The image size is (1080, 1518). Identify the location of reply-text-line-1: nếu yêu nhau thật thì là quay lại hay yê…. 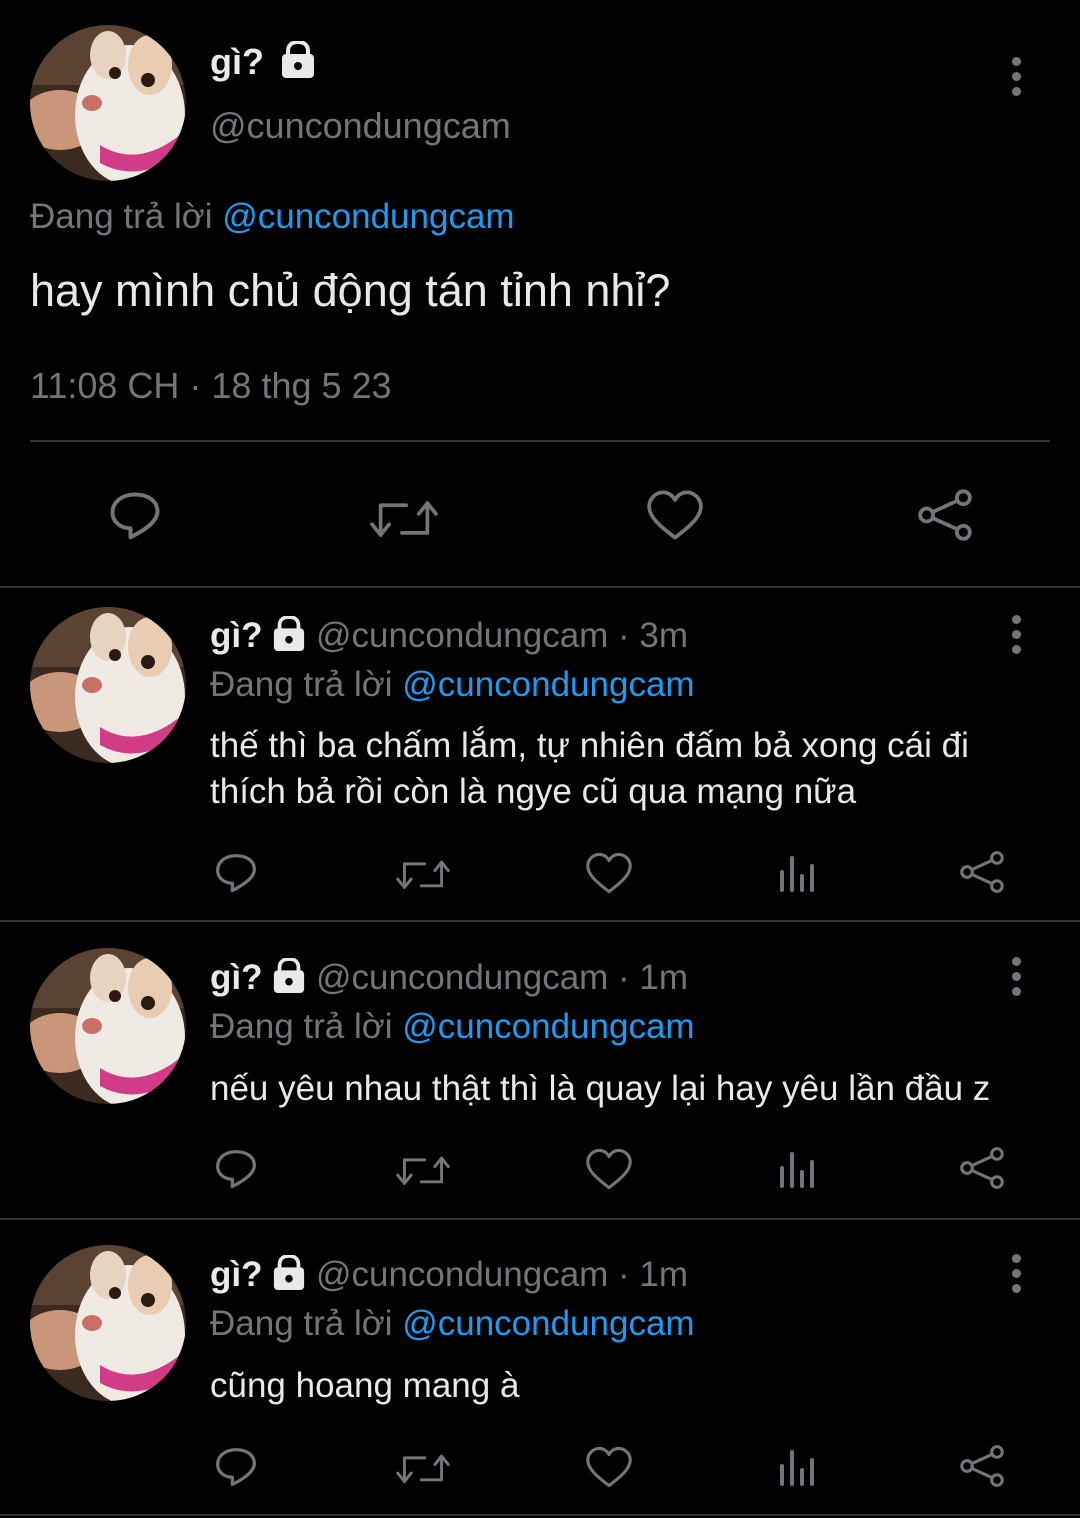
(600, 1088).